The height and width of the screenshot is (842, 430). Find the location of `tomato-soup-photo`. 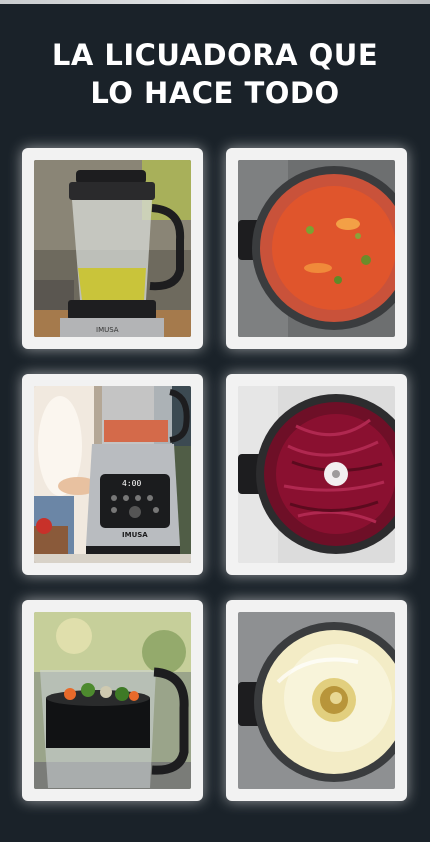

tomato-soup-photo is located at coordinates (316, 248).